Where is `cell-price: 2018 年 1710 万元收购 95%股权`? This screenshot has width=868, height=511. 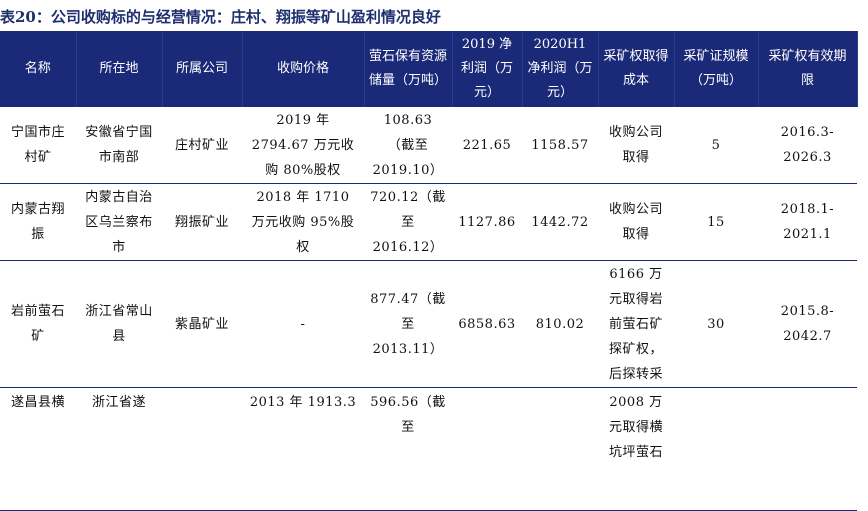
cell-price: 2018 年 1710 万元收购 95%股权 is located at coordinates (303, 222).